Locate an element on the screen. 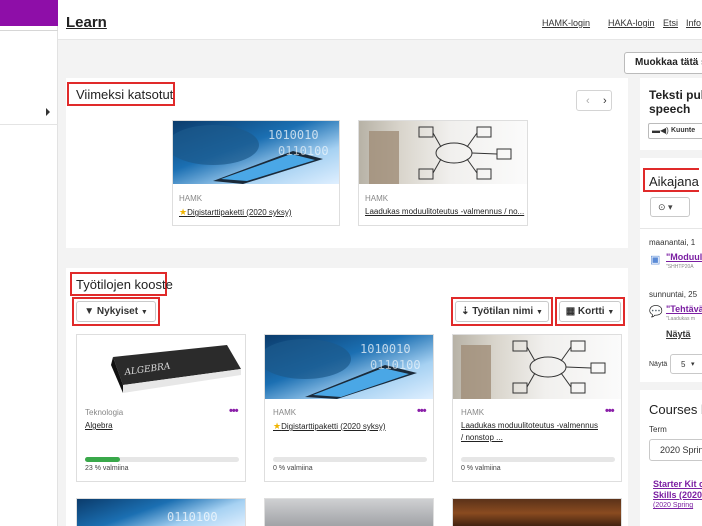  haka-login-link: HAKA-login is located at coordinates (631, 23).